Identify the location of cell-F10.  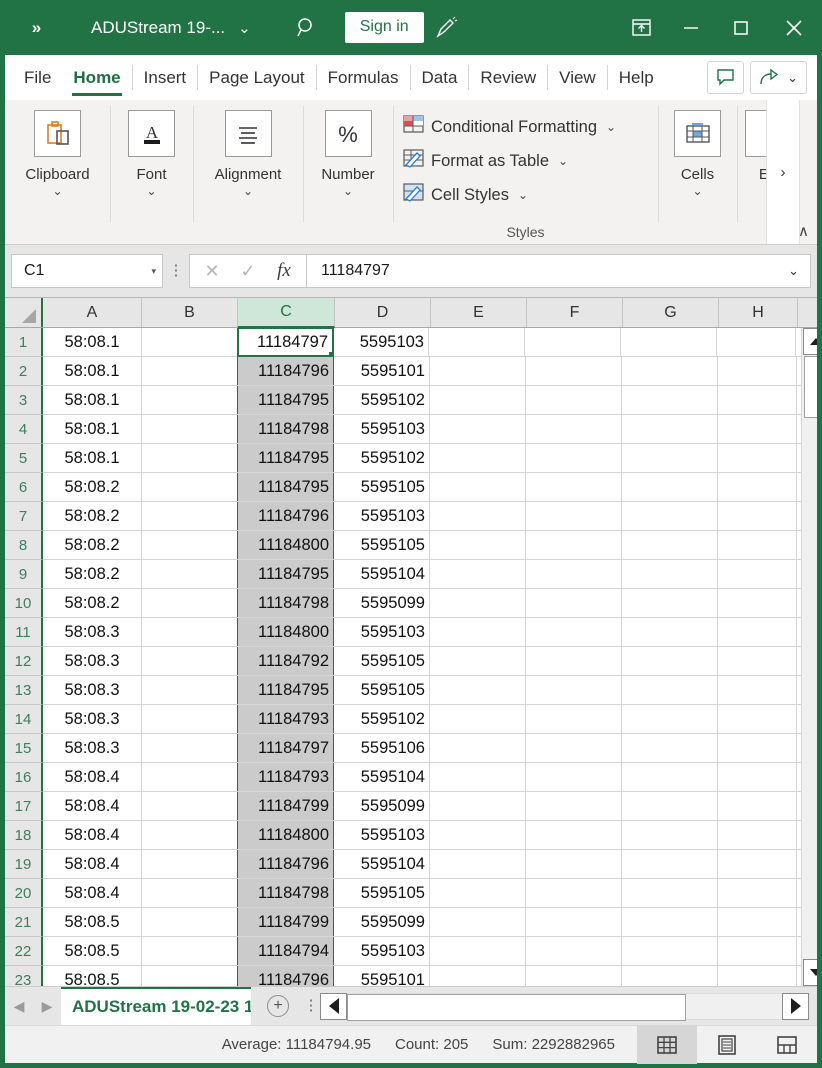
(574, 603).